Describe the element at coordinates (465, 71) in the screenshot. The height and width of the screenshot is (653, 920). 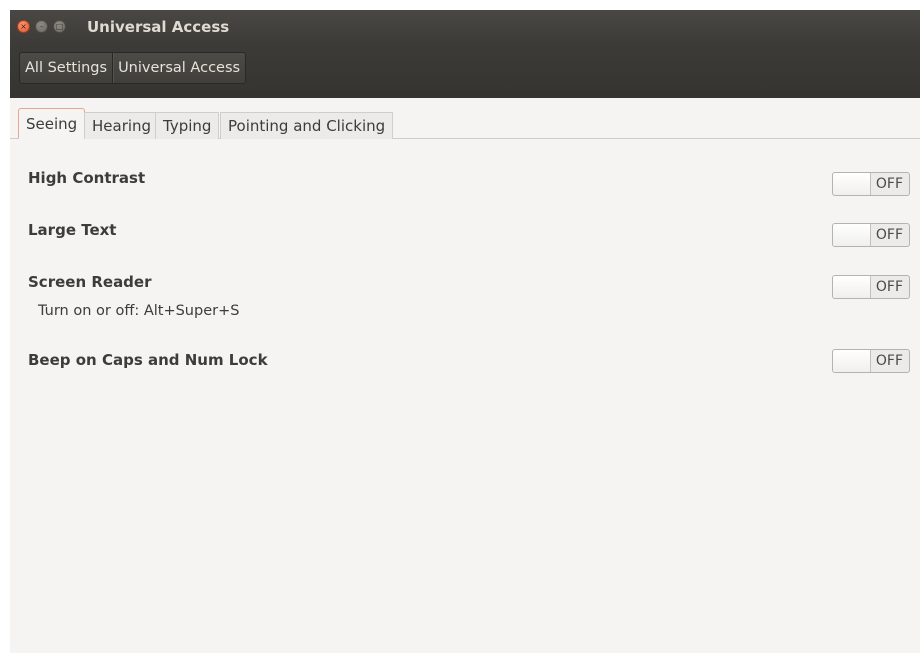
I see `toolbar: All Settings Universal Access` at that location.